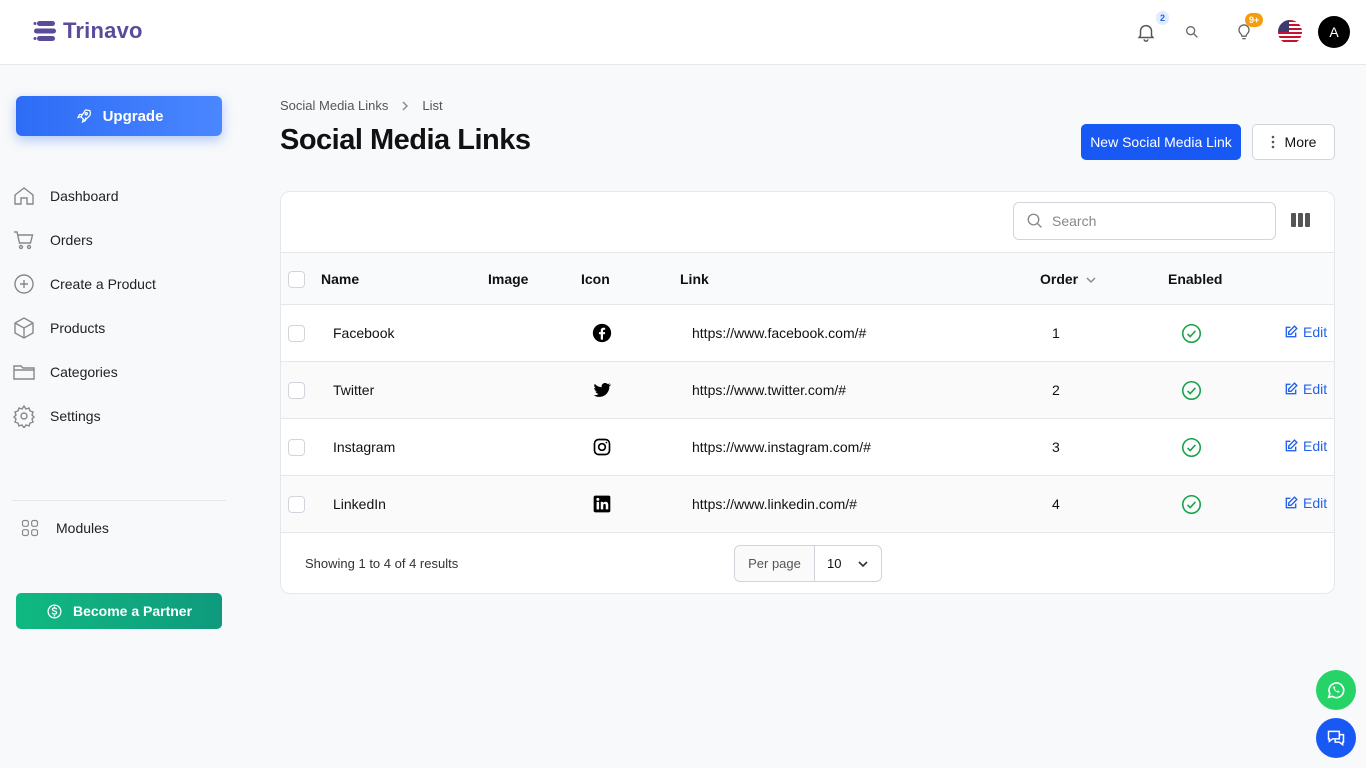 Image resolution: width=1366 pixels, height=768 pixels. What do you see at coordinates (1272, 142) in the screenshot?
I see `vertical-dots-icon` at bounding box center [1272, 142].